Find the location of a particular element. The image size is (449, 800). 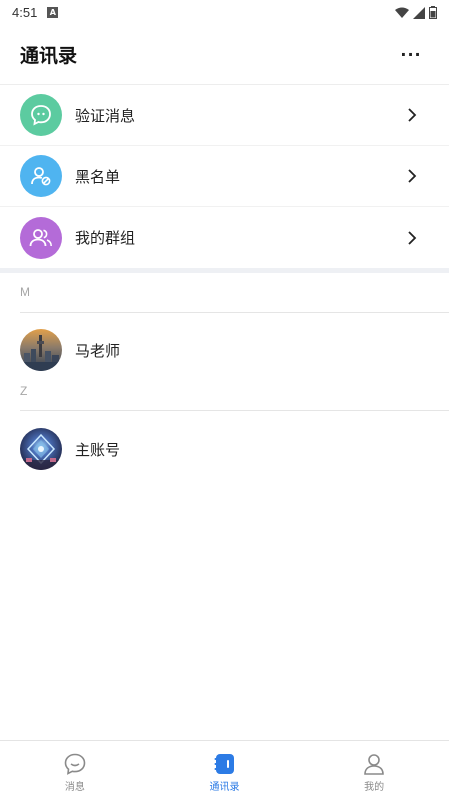

nav-profile: 我的 is located at coordinates (374, 770).